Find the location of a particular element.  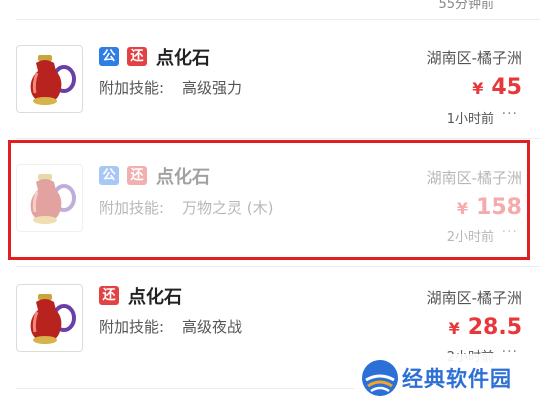

watermark: 经典软件园 is located at coordinates (447, 378).